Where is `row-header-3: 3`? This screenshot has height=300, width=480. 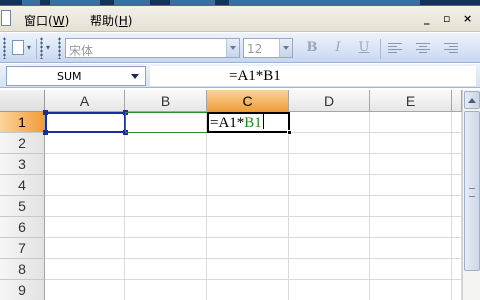
row-header-3: 3 is located at coordinates (22, 164).